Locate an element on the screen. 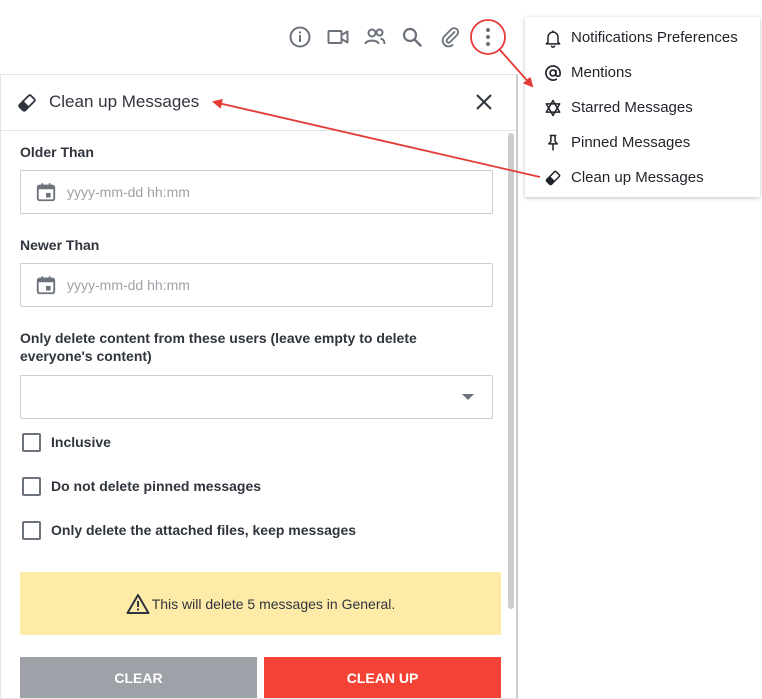 The height and width of the screenshot is (699, 762). warning-icon is located at coordinates (138, 603).